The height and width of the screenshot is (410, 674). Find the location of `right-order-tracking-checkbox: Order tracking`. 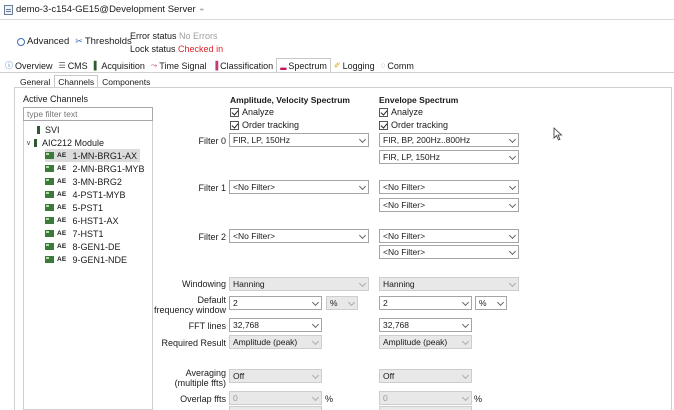

right-order-tracking-checkbox: Order tracking is located at coordinates (413, 125).